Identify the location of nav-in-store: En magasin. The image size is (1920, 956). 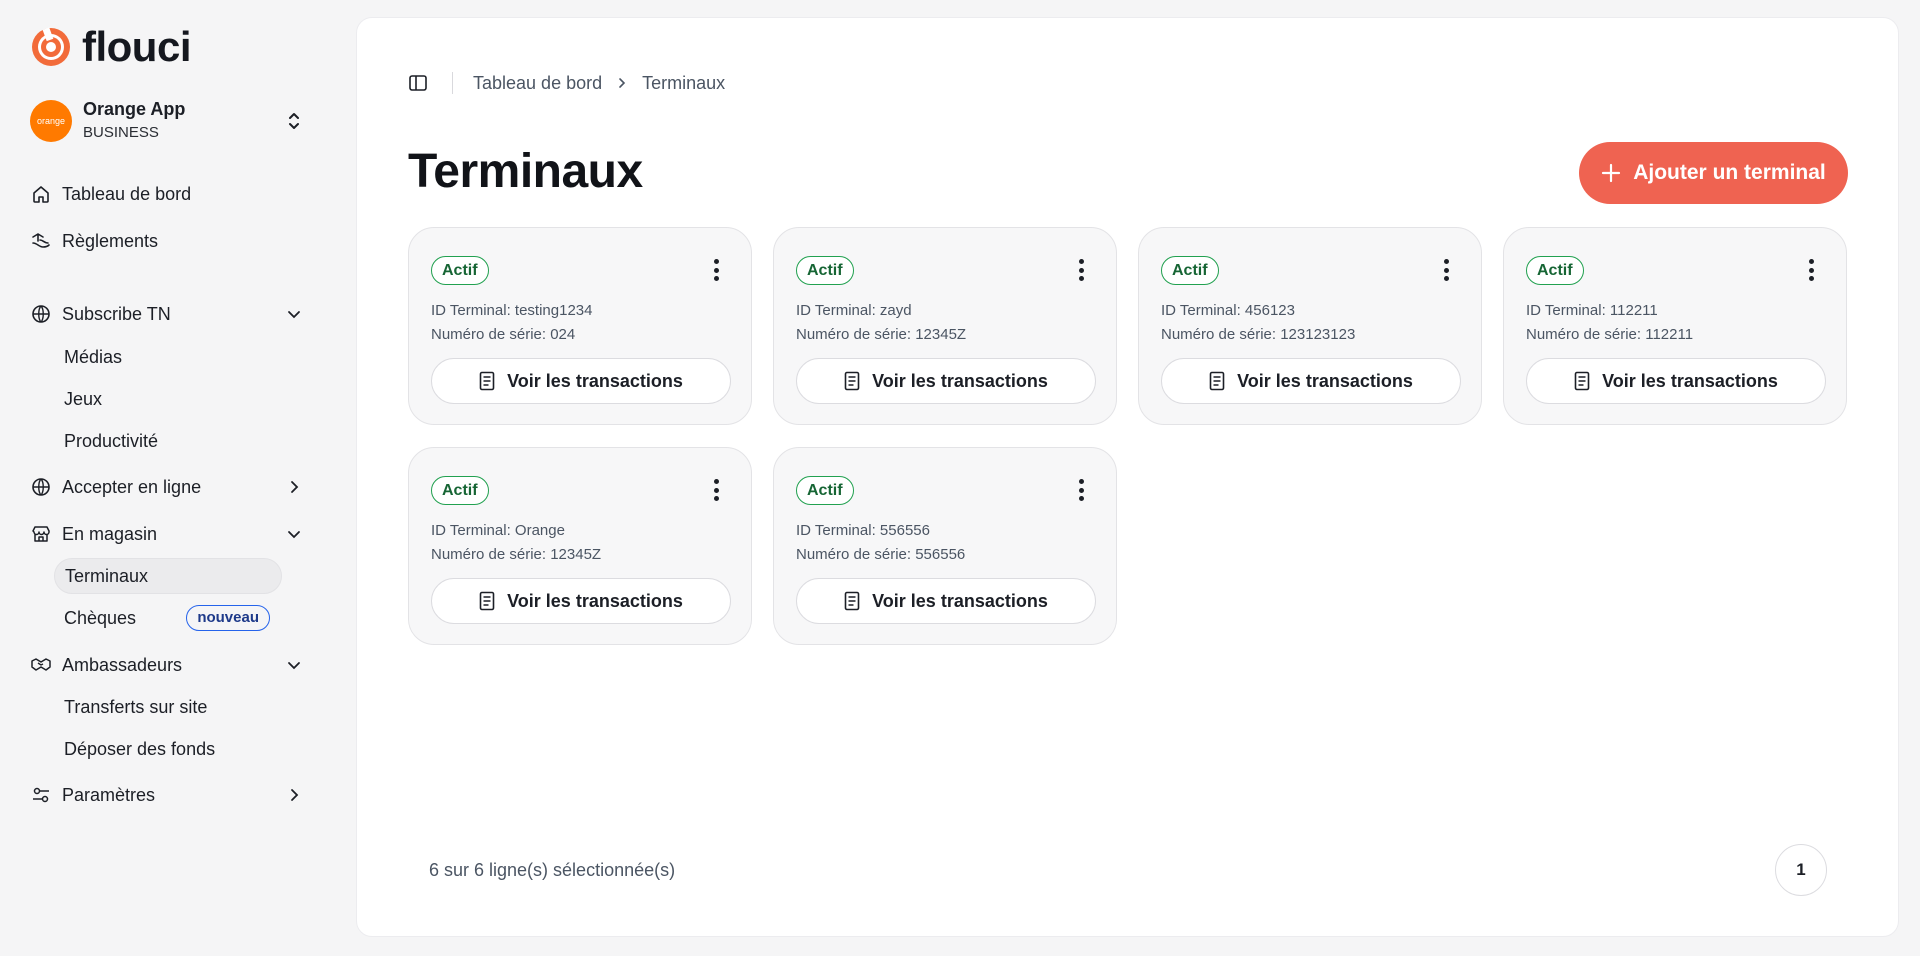
(167, 534).